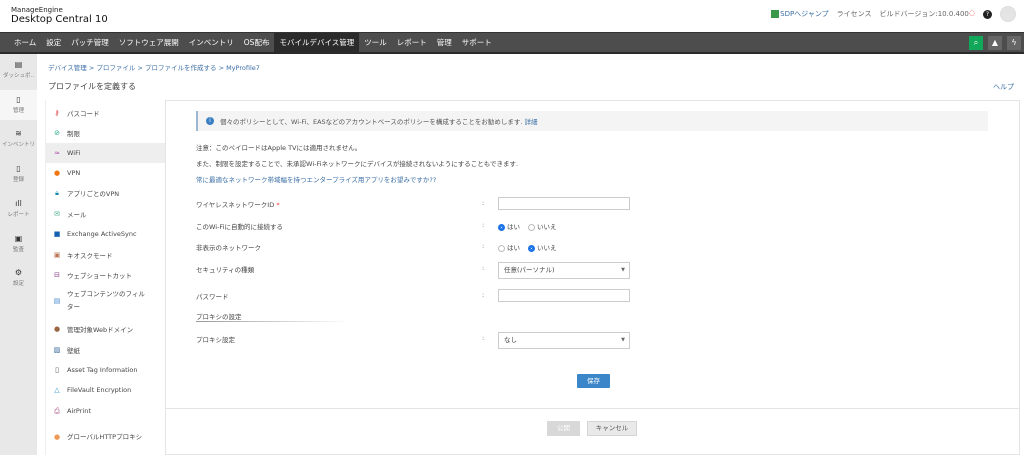  What do you see at coordinates (279, 148) in the screenshot?
I see `note-apple-tv: 注意：このペイロードはApple TVには適用されません。` at bounding box center [279, 148].